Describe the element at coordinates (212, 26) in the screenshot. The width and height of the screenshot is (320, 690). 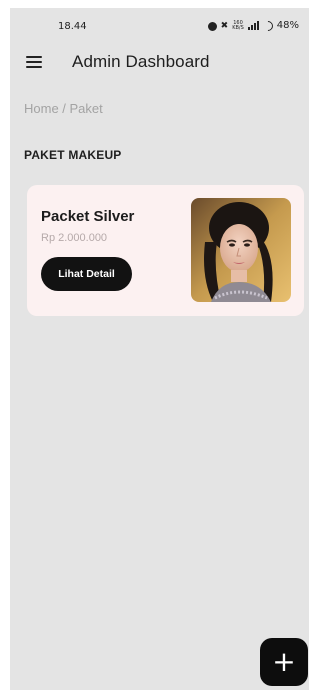
I see `alarm-icon` at that location.